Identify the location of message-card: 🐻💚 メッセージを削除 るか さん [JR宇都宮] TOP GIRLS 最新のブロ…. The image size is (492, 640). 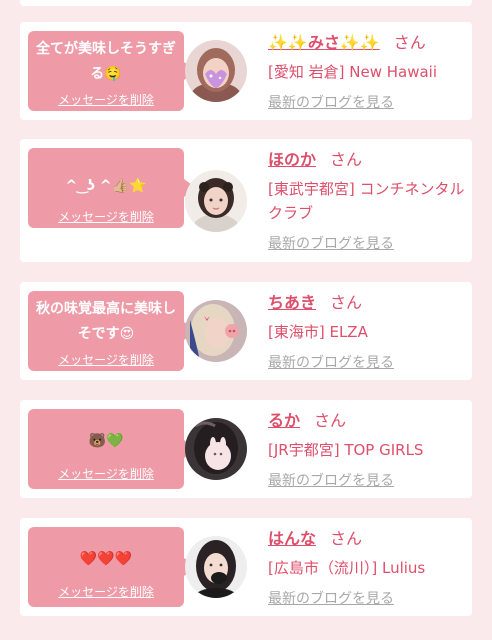
(246, 449).